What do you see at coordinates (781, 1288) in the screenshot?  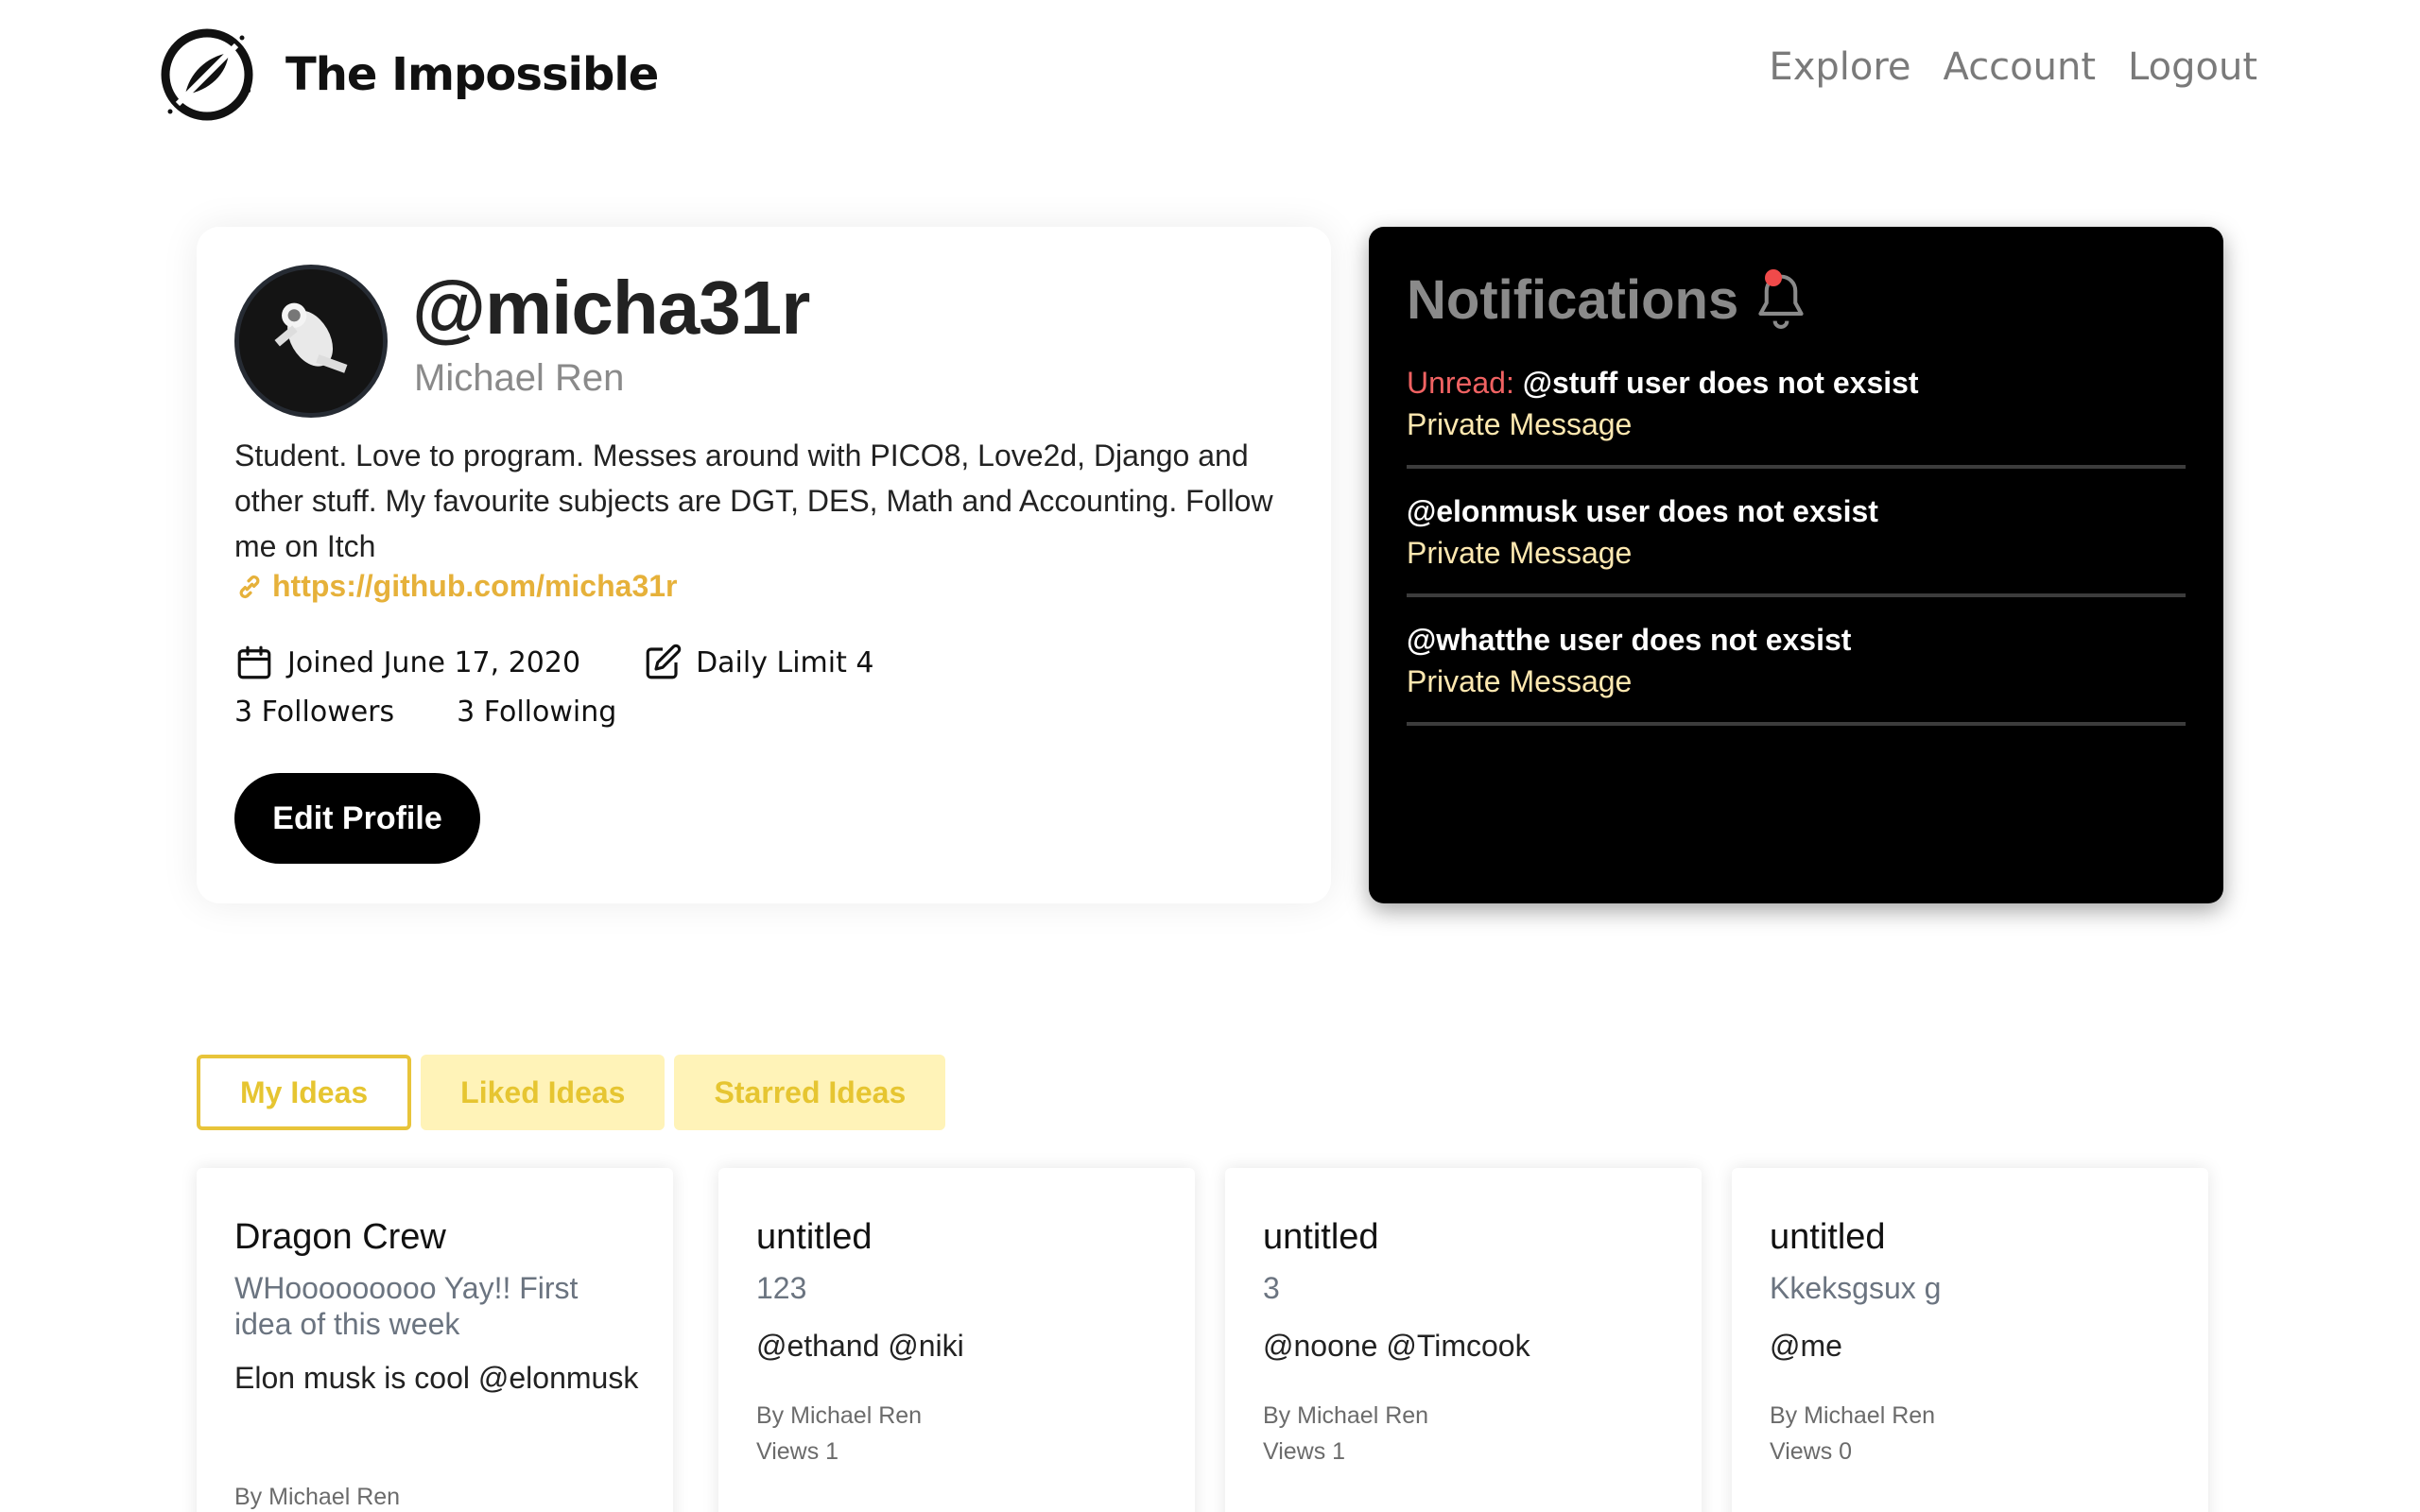 I see `idea-subtitle: 123` at bounding box center [781, 1288].